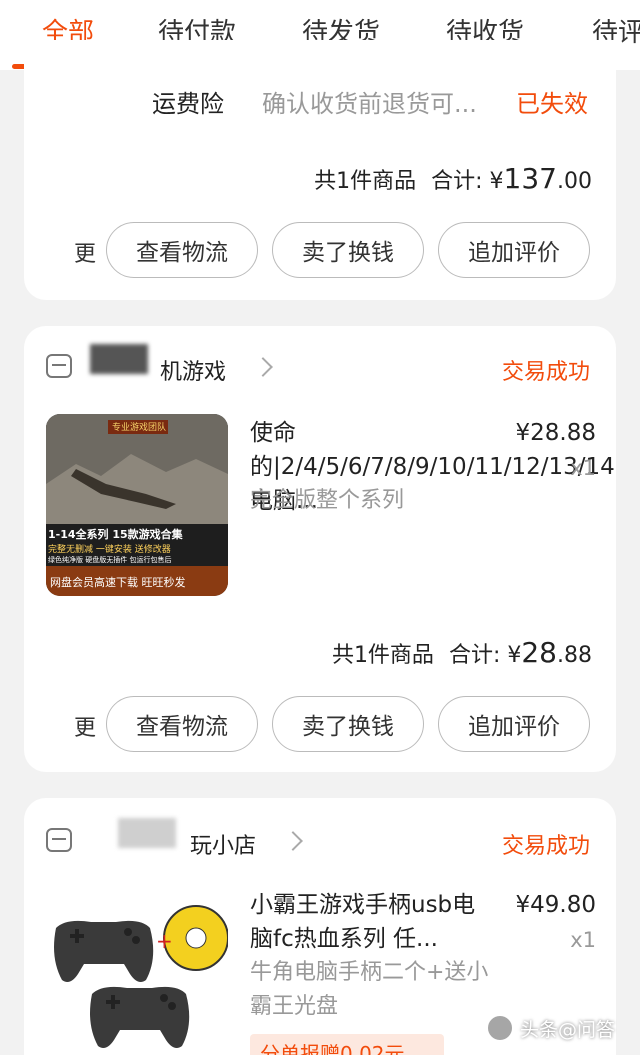  Describe the element at coordinates (347, 1044) in the screenshot. I see `promo-tag: 分单报赠0.02元` at that location.